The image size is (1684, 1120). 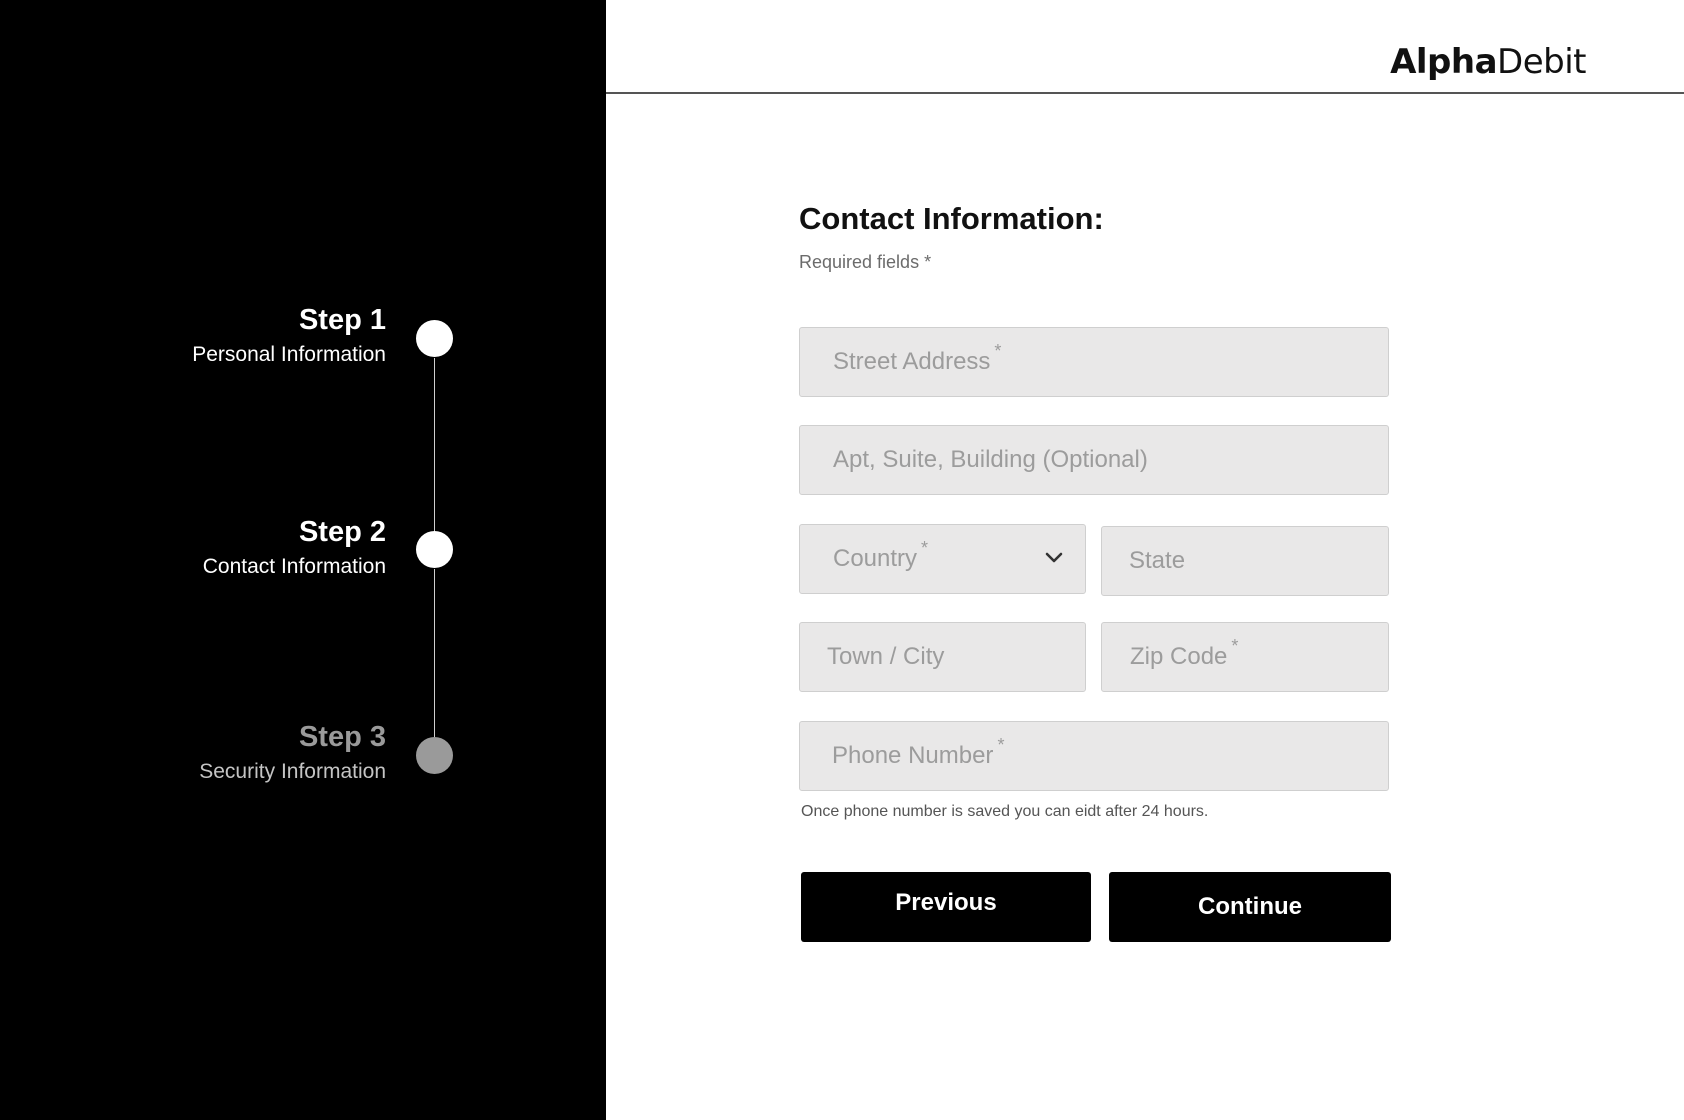 I want to click on continue-button: Continue, so click(x=1250, y=907).